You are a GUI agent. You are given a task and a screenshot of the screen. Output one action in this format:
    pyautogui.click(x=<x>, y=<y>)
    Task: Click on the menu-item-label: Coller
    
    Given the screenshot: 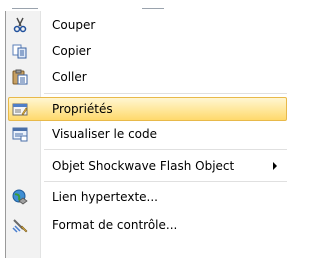 What is the action you would take?
    pyautogui.click(x=69, y=77)
    